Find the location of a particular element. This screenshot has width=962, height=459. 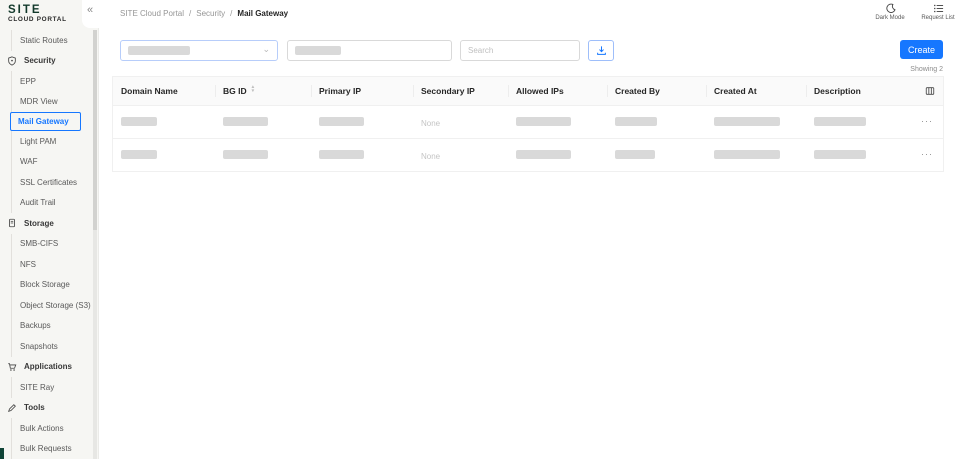

brand-logo: SITE CLOUD PORTAL is located at coordinates (37, 14).